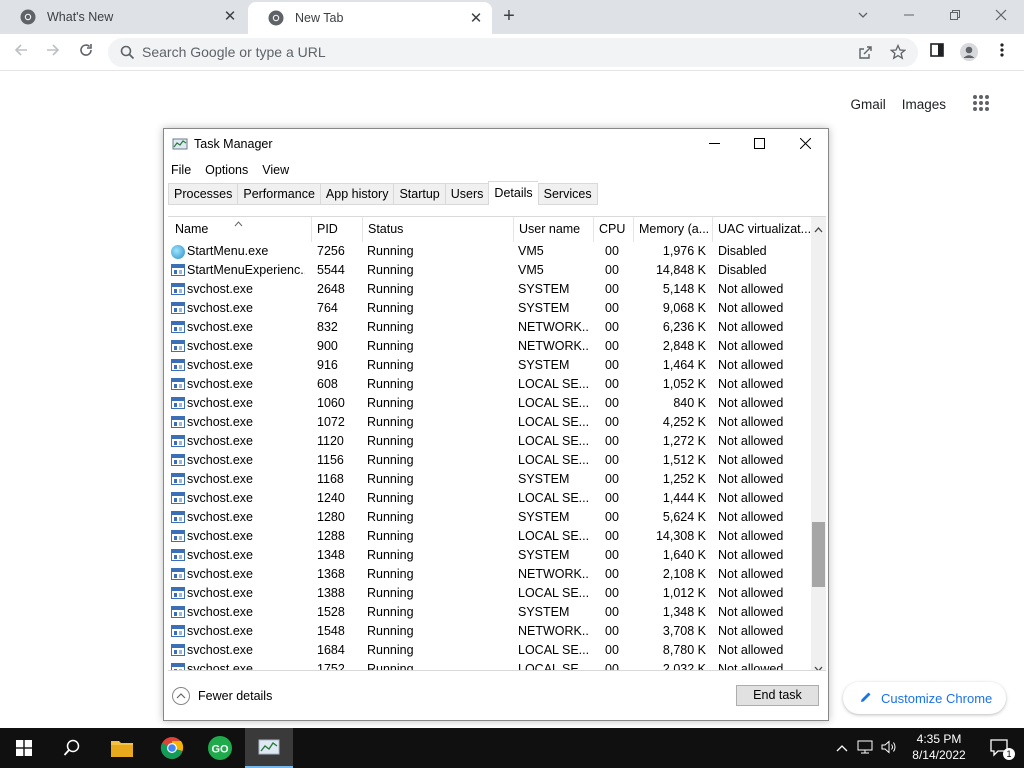 This screenshot has width=1024, height=768. I want to click on reload-icon, so click(86, 53).